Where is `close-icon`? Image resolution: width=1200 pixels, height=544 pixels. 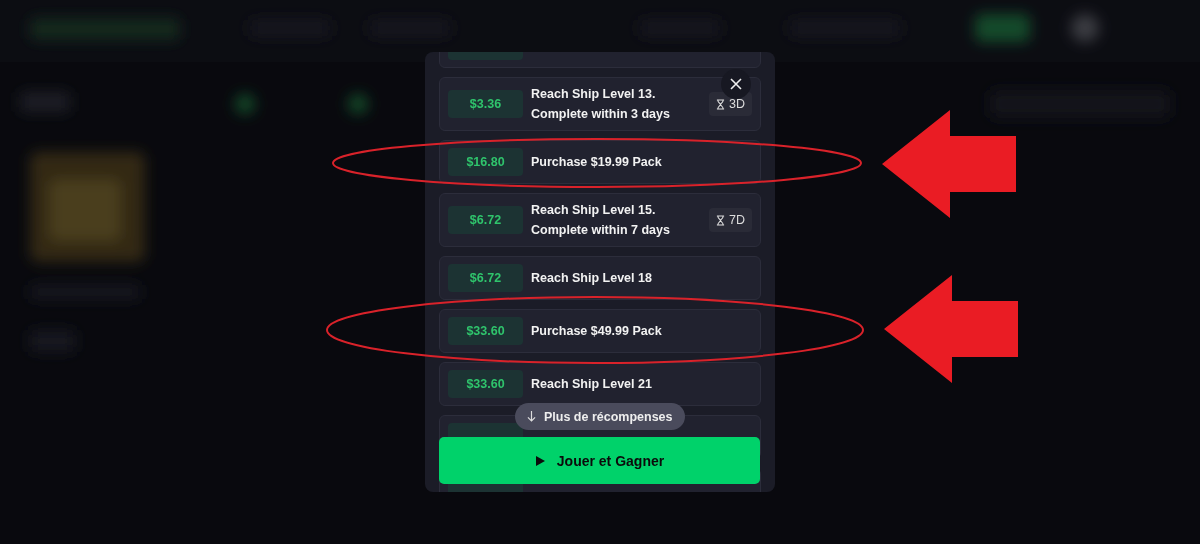 close-icon is located at coordinates (736, 84).